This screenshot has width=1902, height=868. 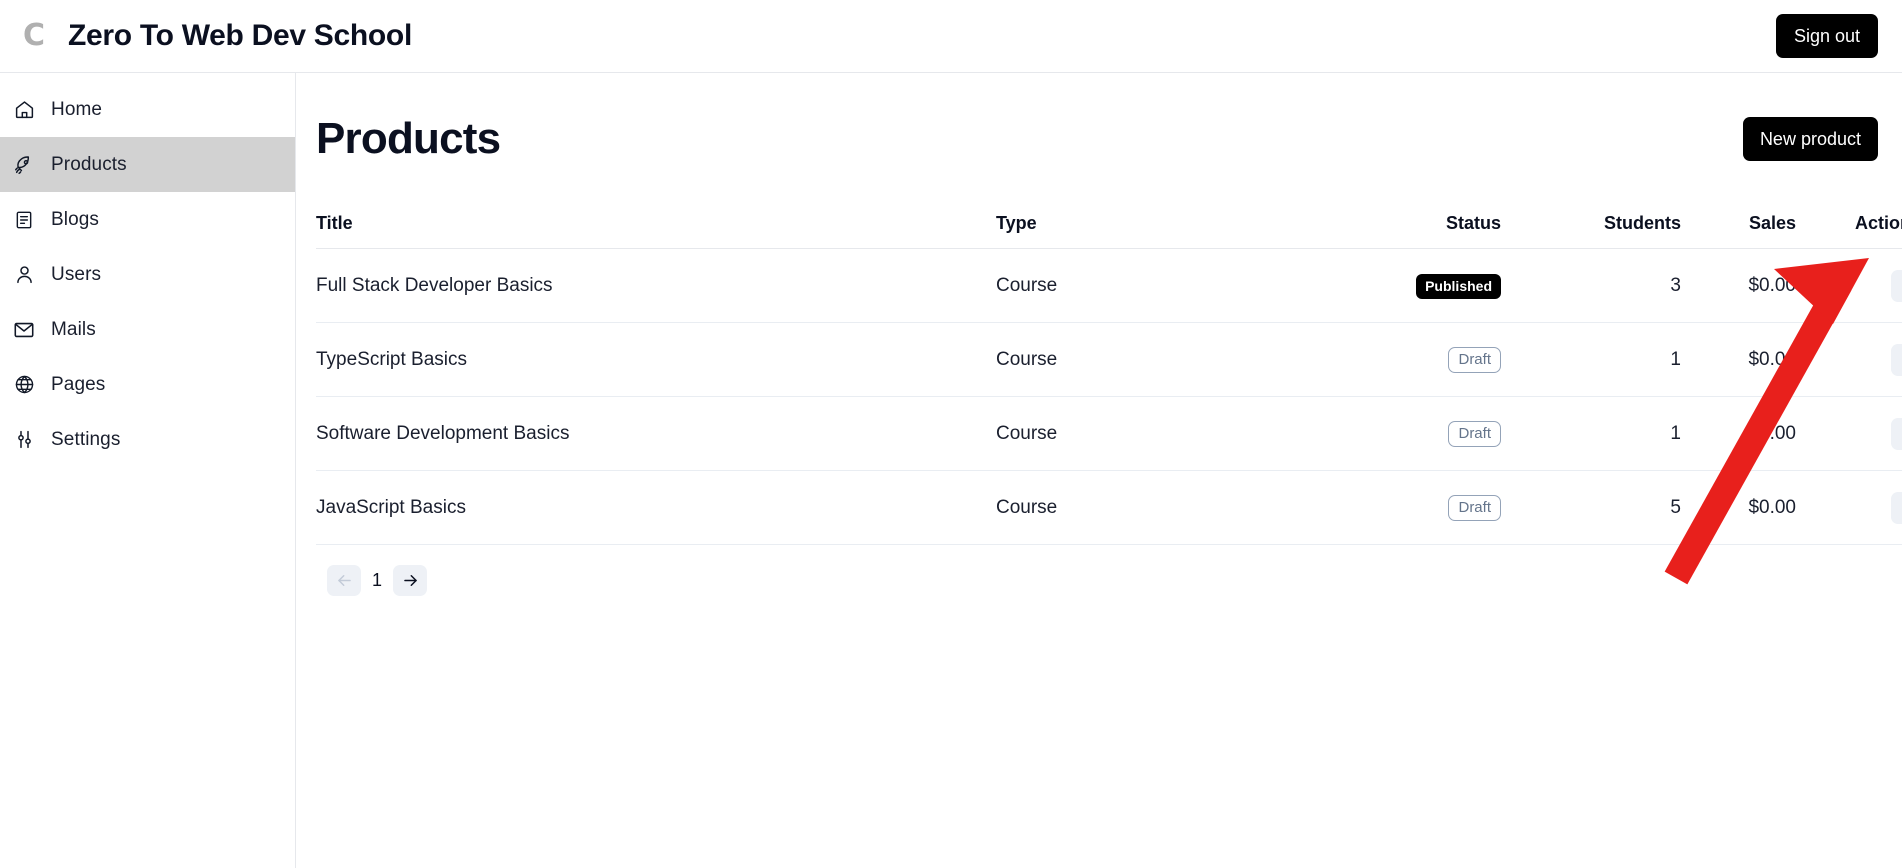 What do you see at coordinates (656, 359) in the screenshot?
I see `cell-title: TypeScript Basics` at bounding box center [656, 359].